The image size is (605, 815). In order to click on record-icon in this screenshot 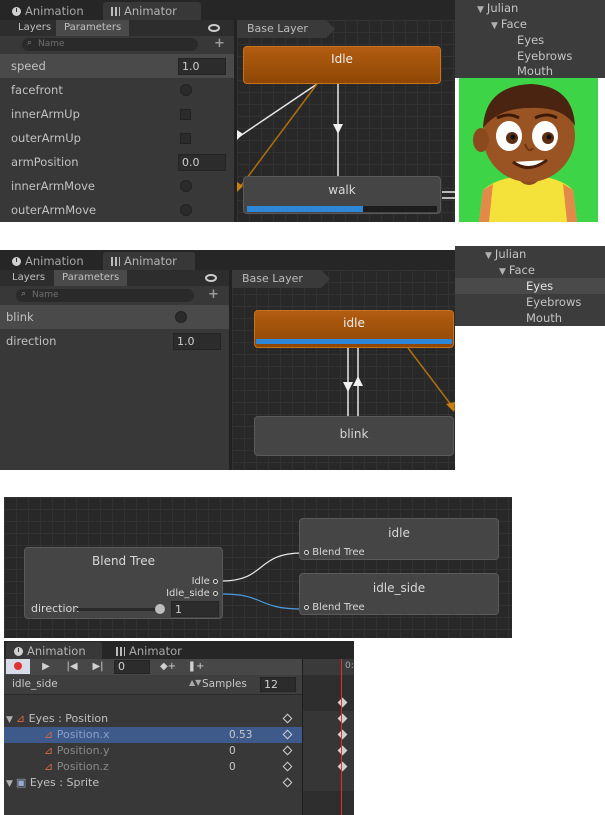, I will do `click(18, 666)`.